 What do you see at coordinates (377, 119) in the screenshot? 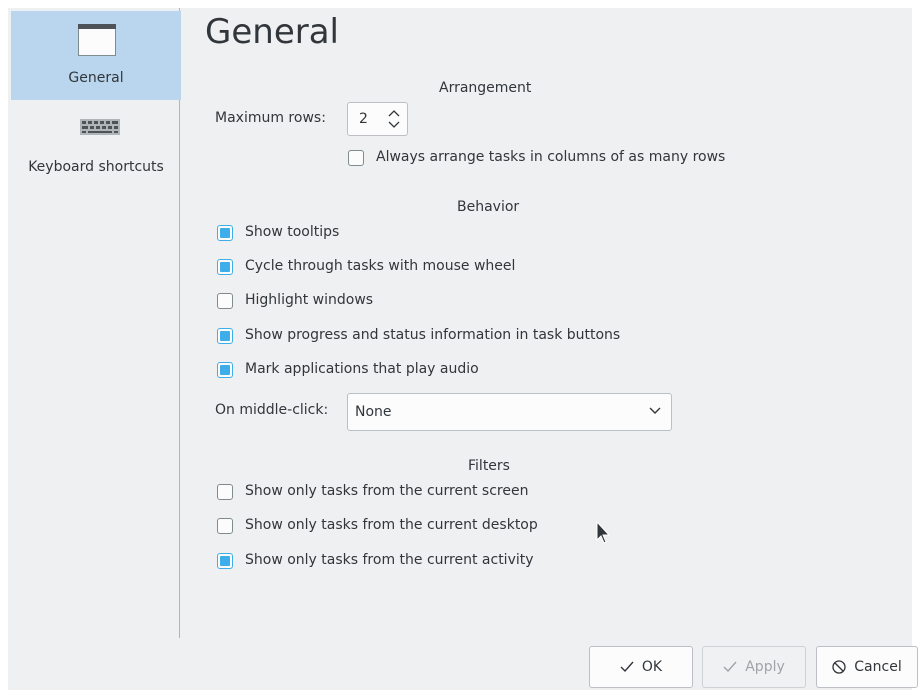
I see `max-rows-spinbox: 2` at bounding box center [377, 119].